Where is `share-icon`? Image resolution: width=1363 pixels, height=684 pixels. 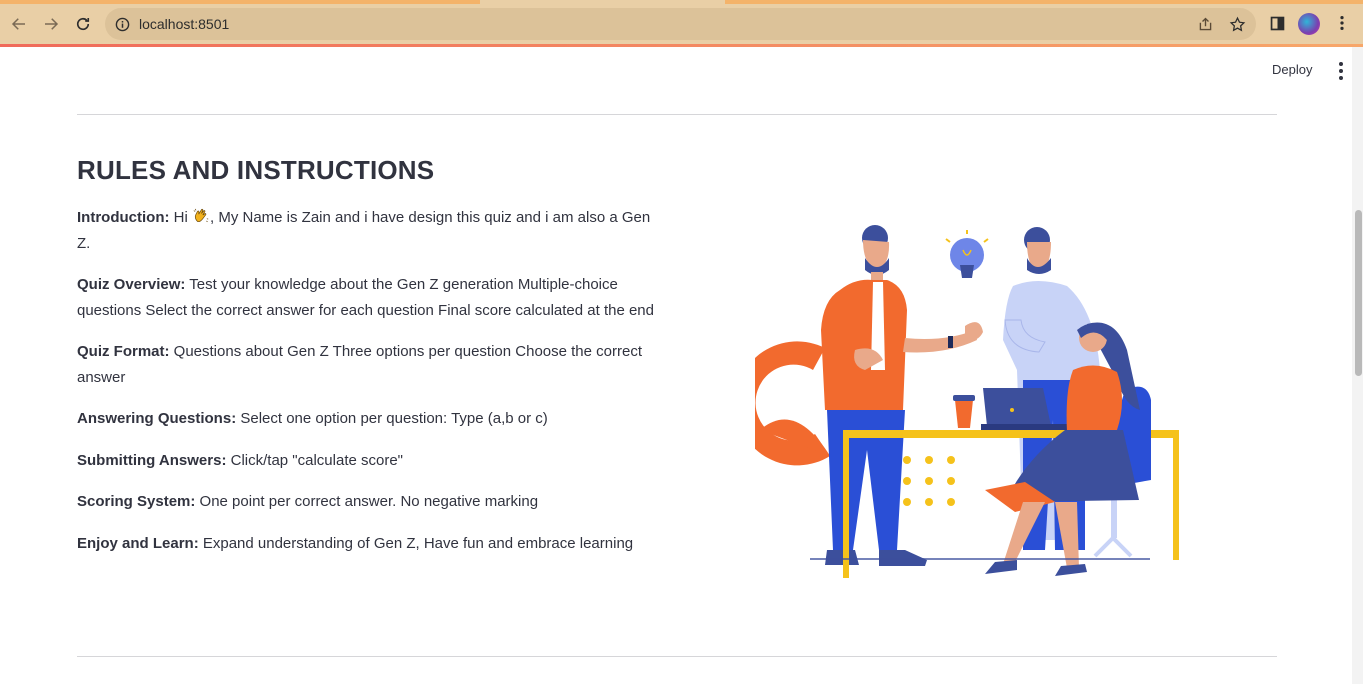 share-icon is located at coordinates (1205, 24).